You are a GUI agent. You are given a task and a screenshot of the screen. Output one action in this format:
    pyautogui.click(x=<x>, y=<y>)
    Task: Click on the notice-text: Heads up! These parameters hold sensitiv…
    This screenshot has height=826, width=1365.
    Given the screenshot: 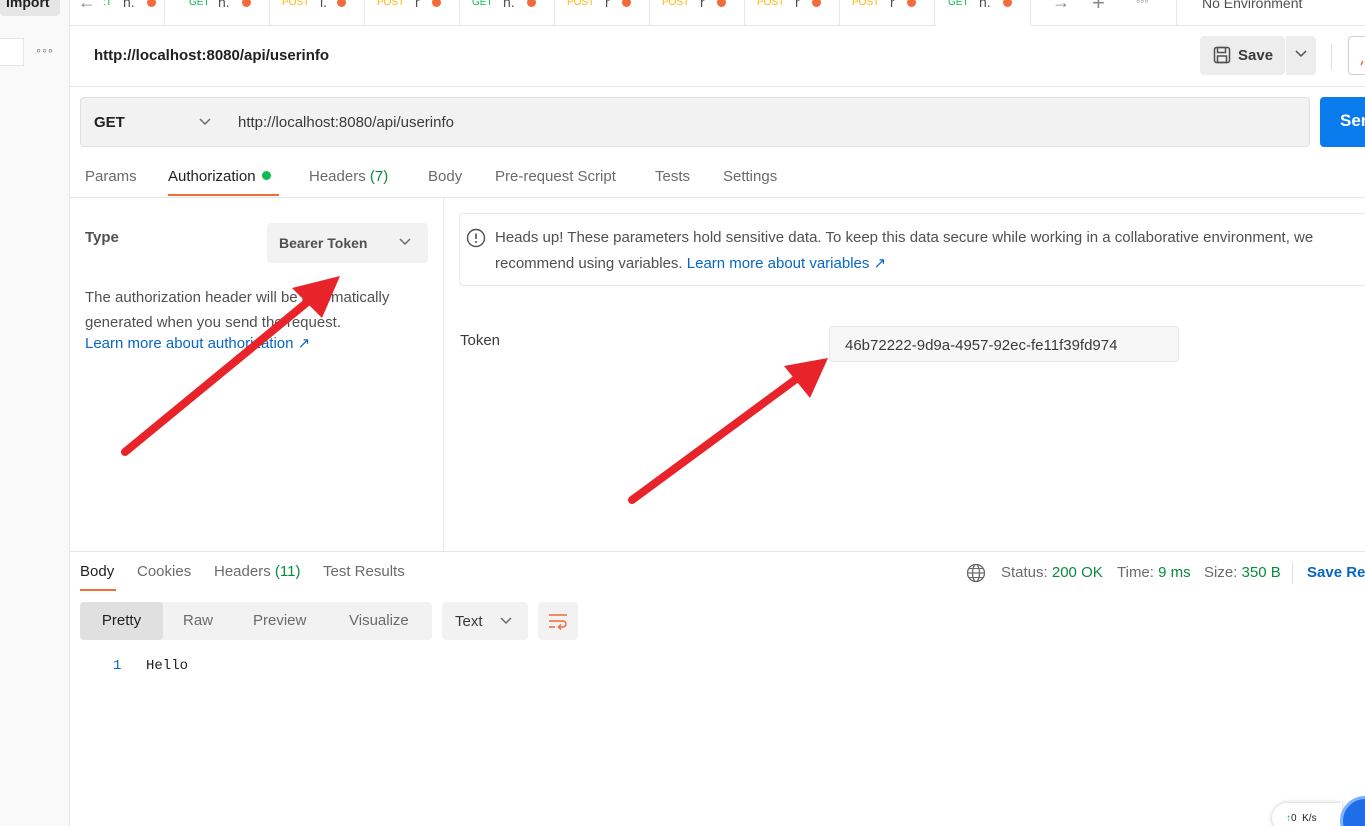 What is the action you would take?
    pyautogui.click(x=904, y=237)
    